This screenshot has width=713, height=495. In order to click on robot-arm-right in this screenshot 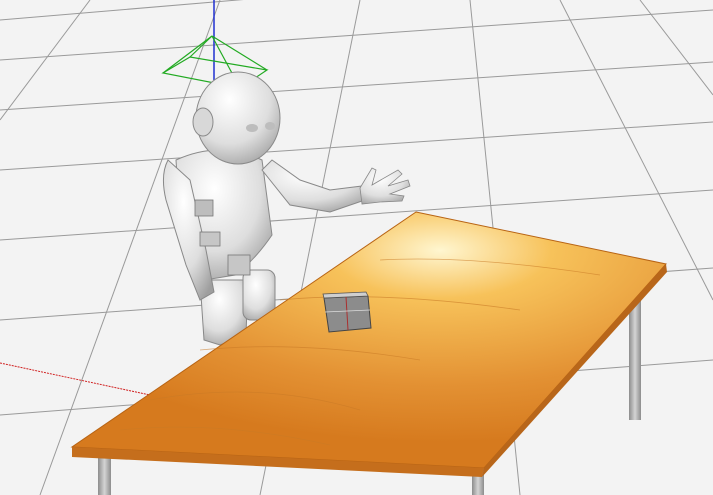, I will do `click(316, 186)`.